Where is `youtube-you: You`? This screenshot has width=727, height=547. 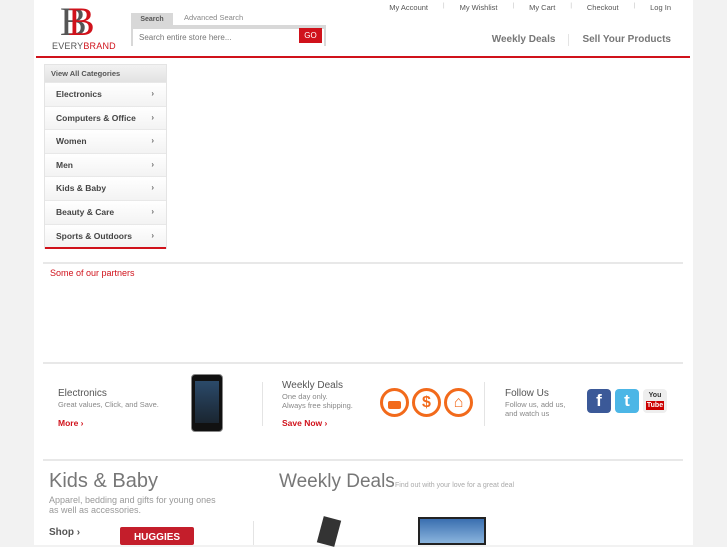
youtube-you: You is located at coordinates (655, 395).